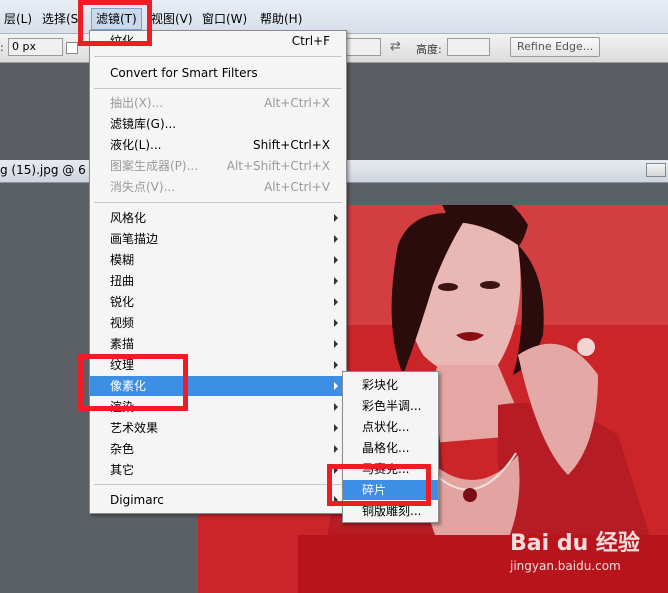 The height and width of the screenshot is (593, 668). I want to click on height-input, so click(468, 47).